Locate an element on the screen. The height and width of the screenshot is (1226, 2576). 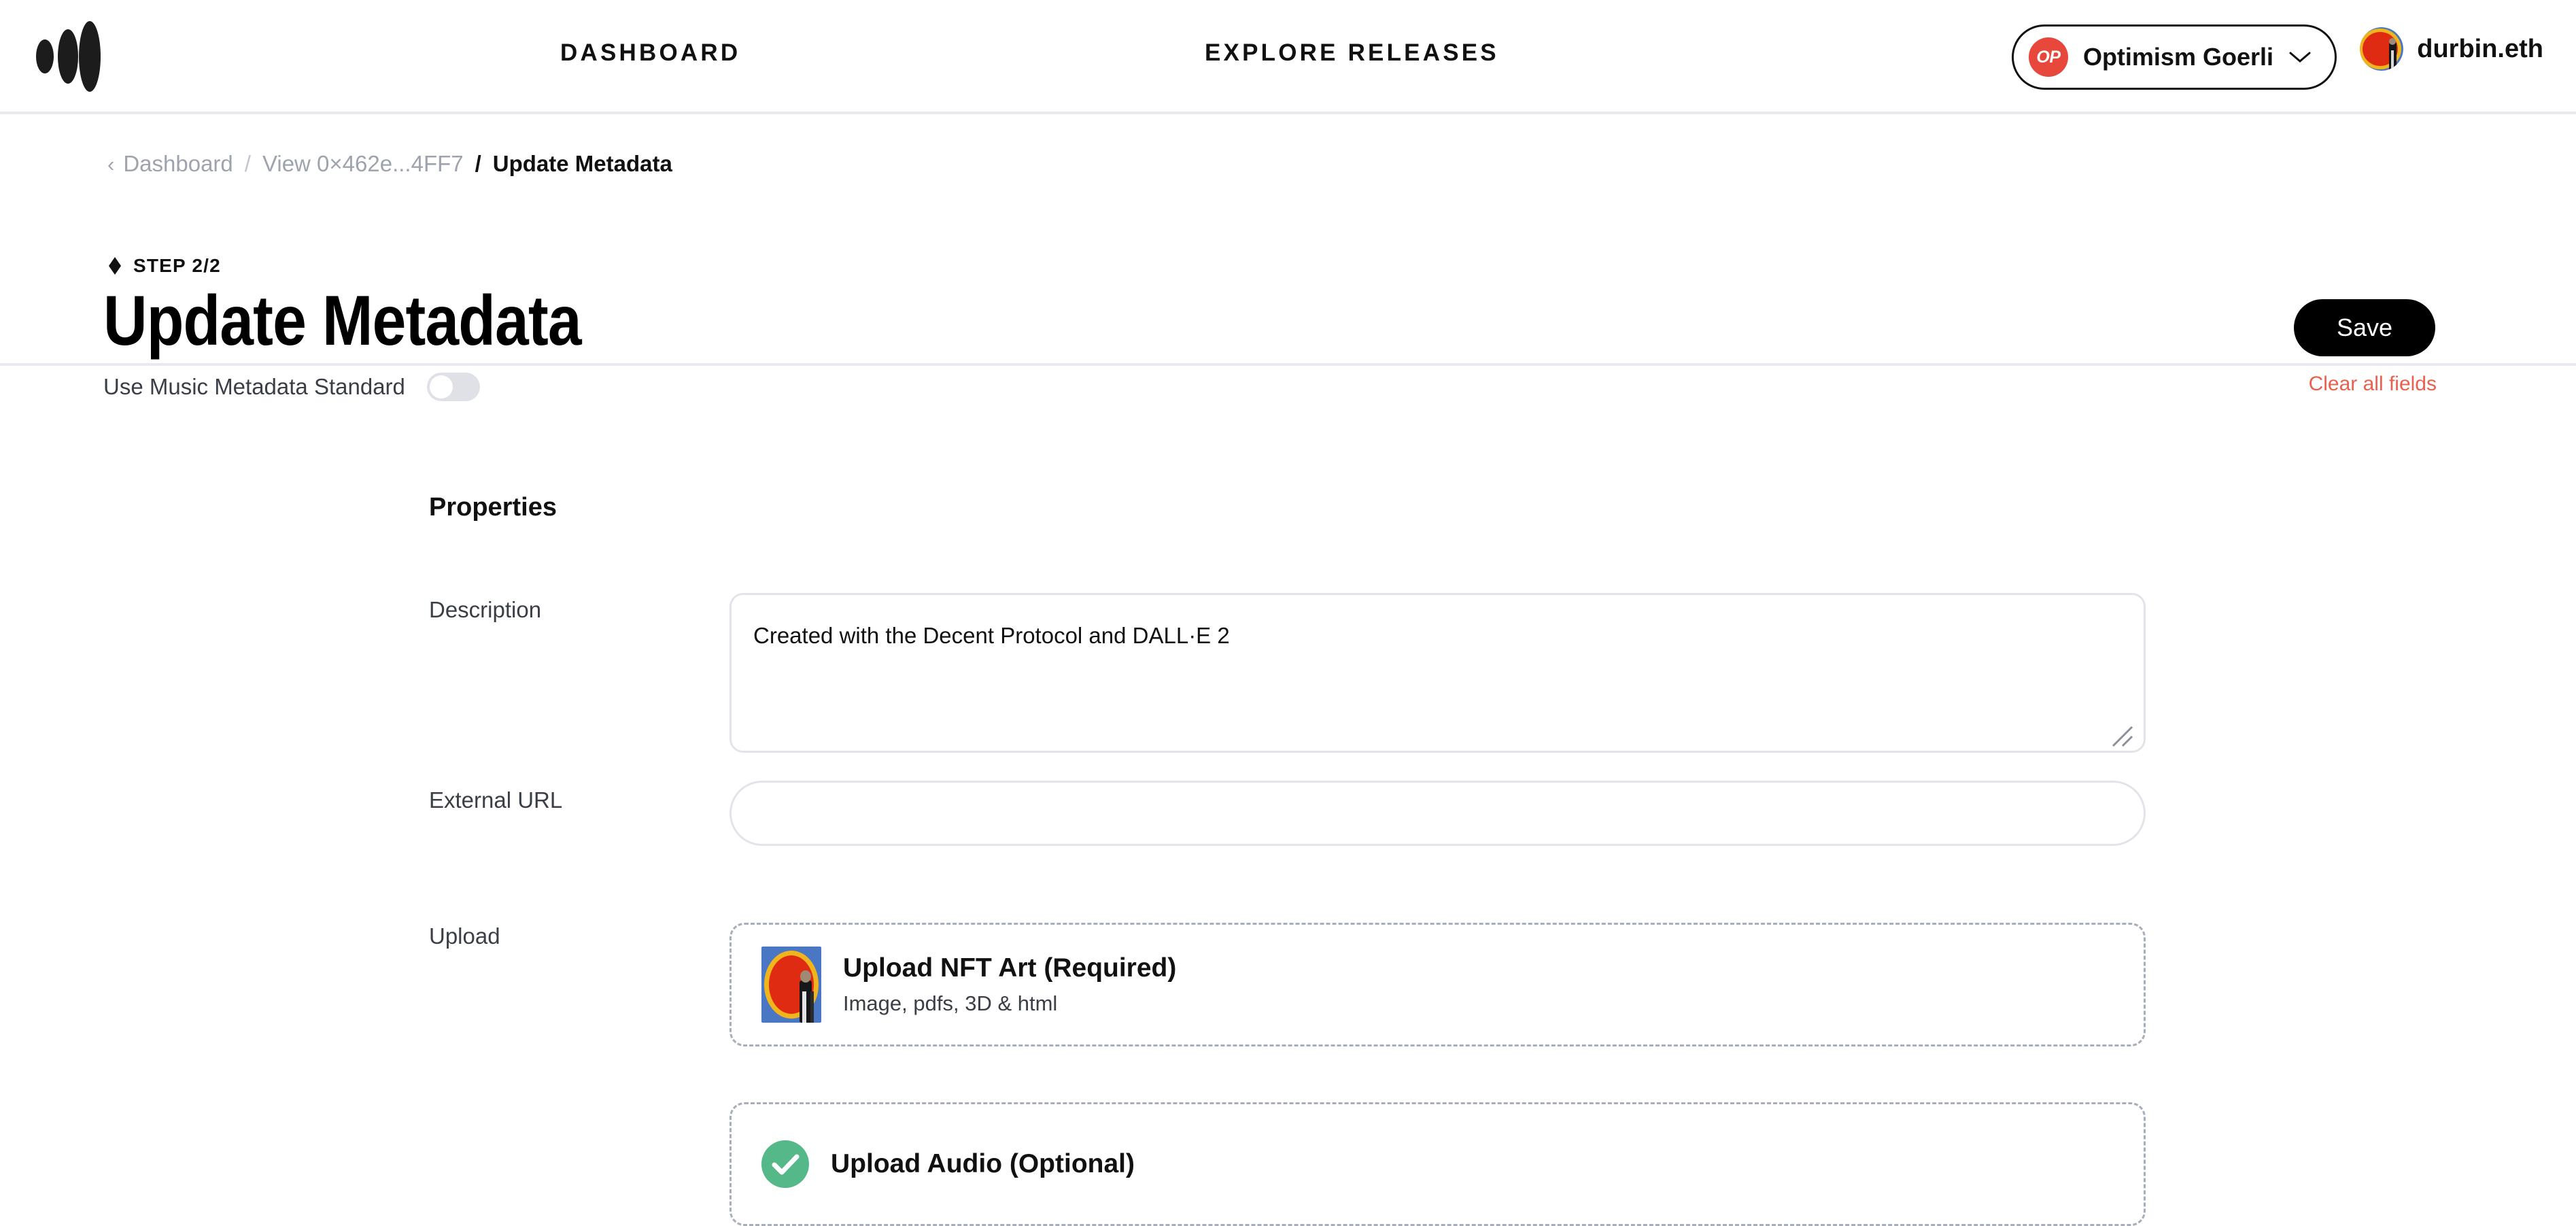
chevron-down-icon is located at coordinates (2300, 57).